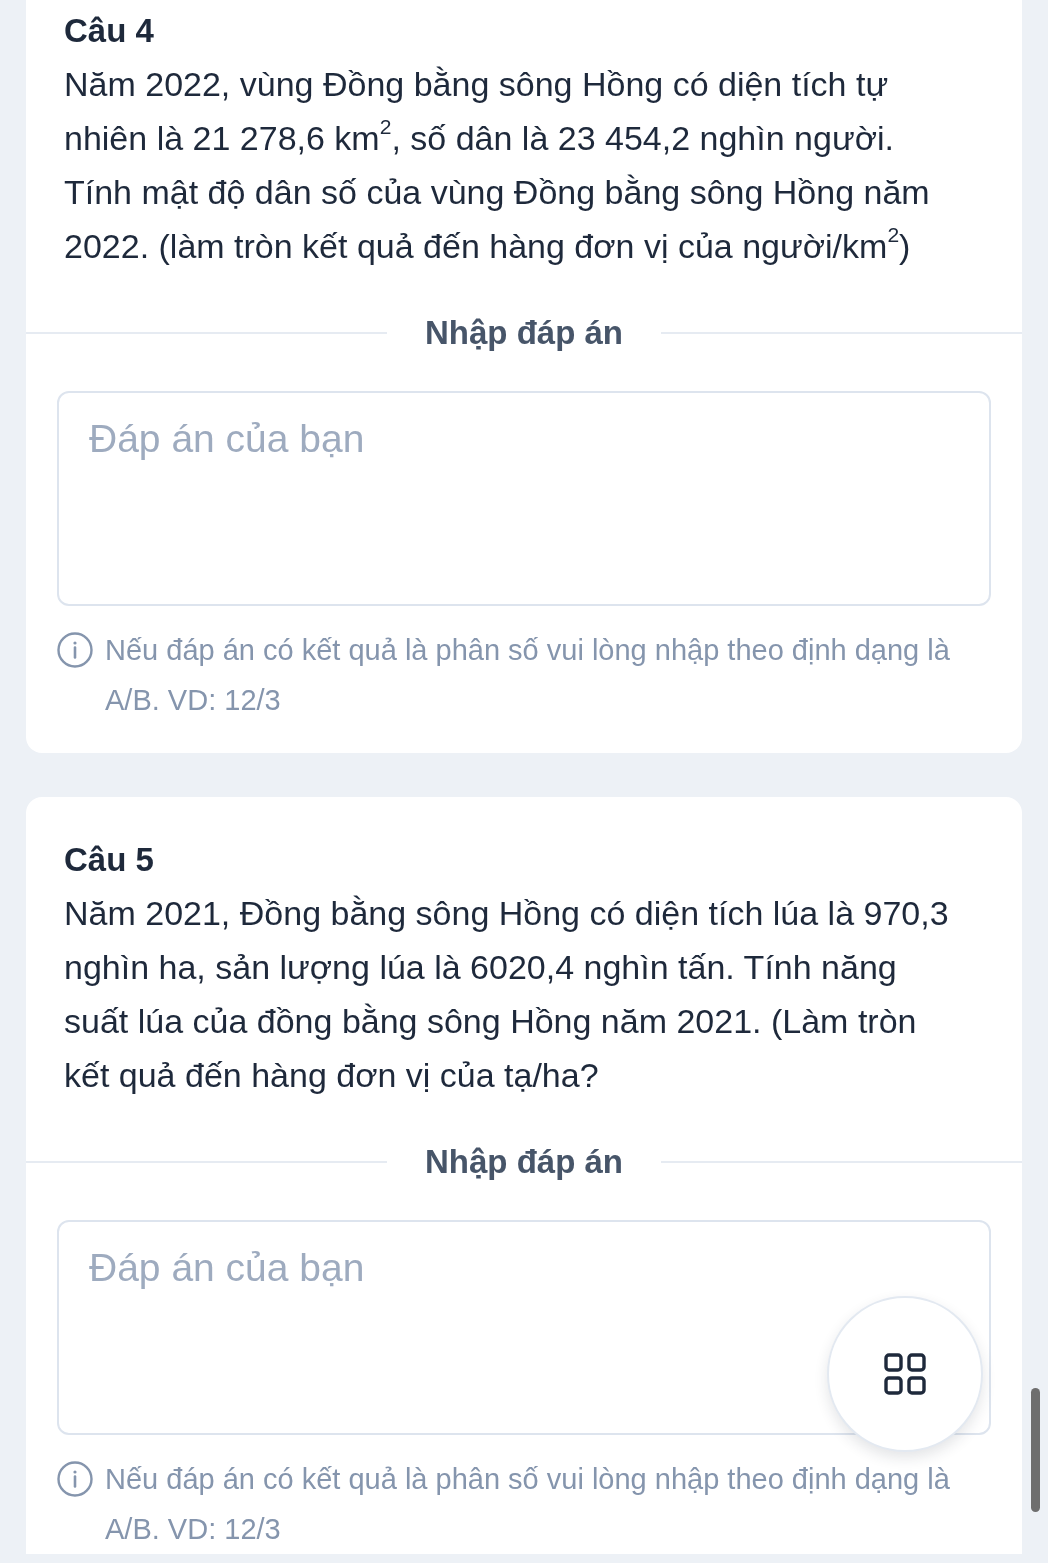  What do you see at coordinates (109, 31) in the screenshot?
I see `question-title: Câu 4` at bounding box center [109, 31].